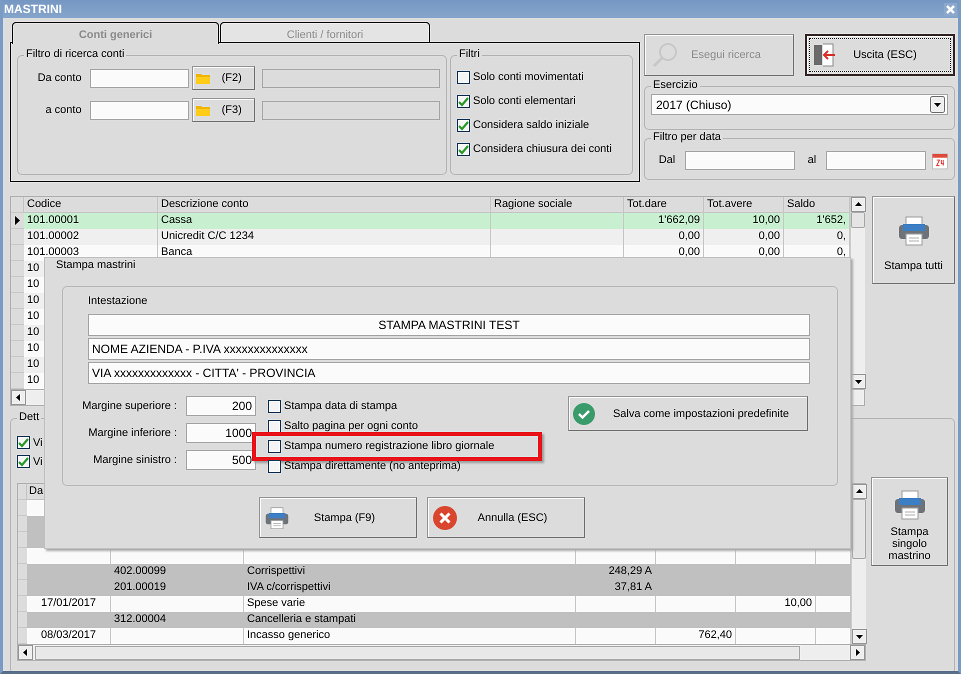 This screenshot has width=961, height=674. I want to click on table-cell: 1'652,, so click(817, 221).